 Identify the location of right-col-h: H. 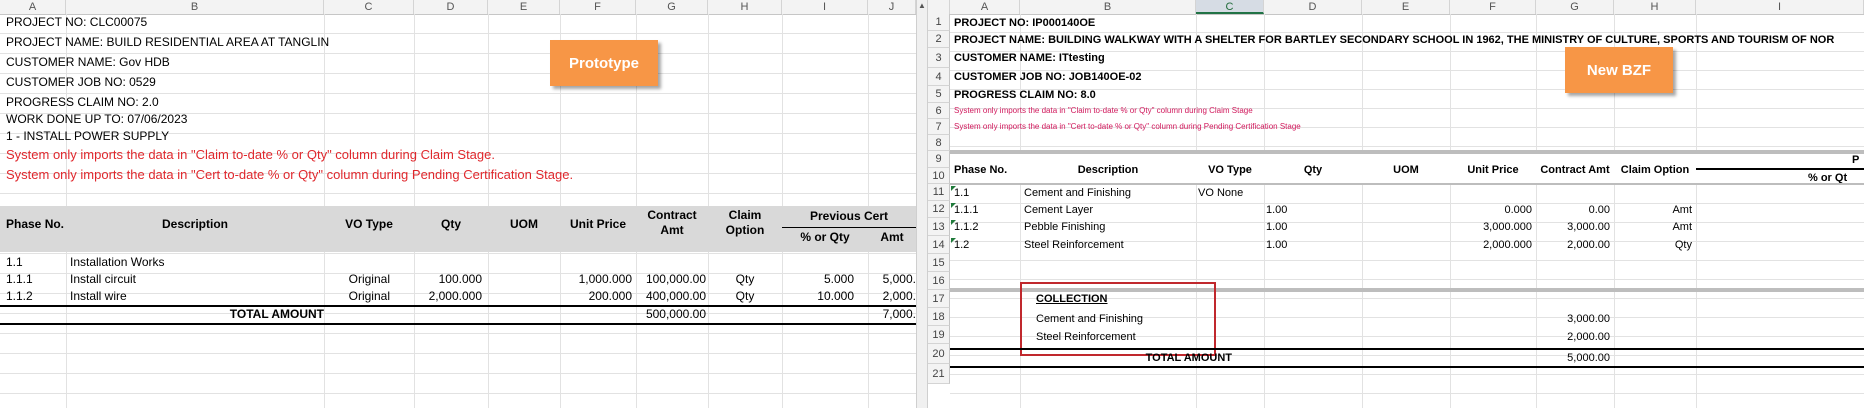
(1655, 7).